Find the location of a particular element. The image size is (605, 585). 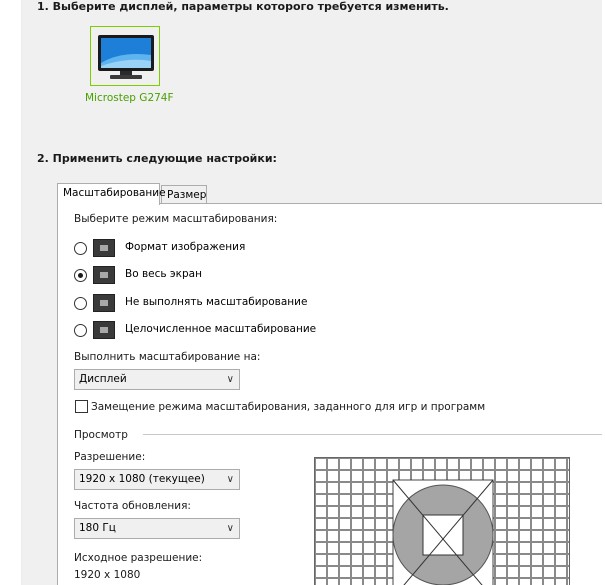

preview-divider is located at coordinates (373, 434).